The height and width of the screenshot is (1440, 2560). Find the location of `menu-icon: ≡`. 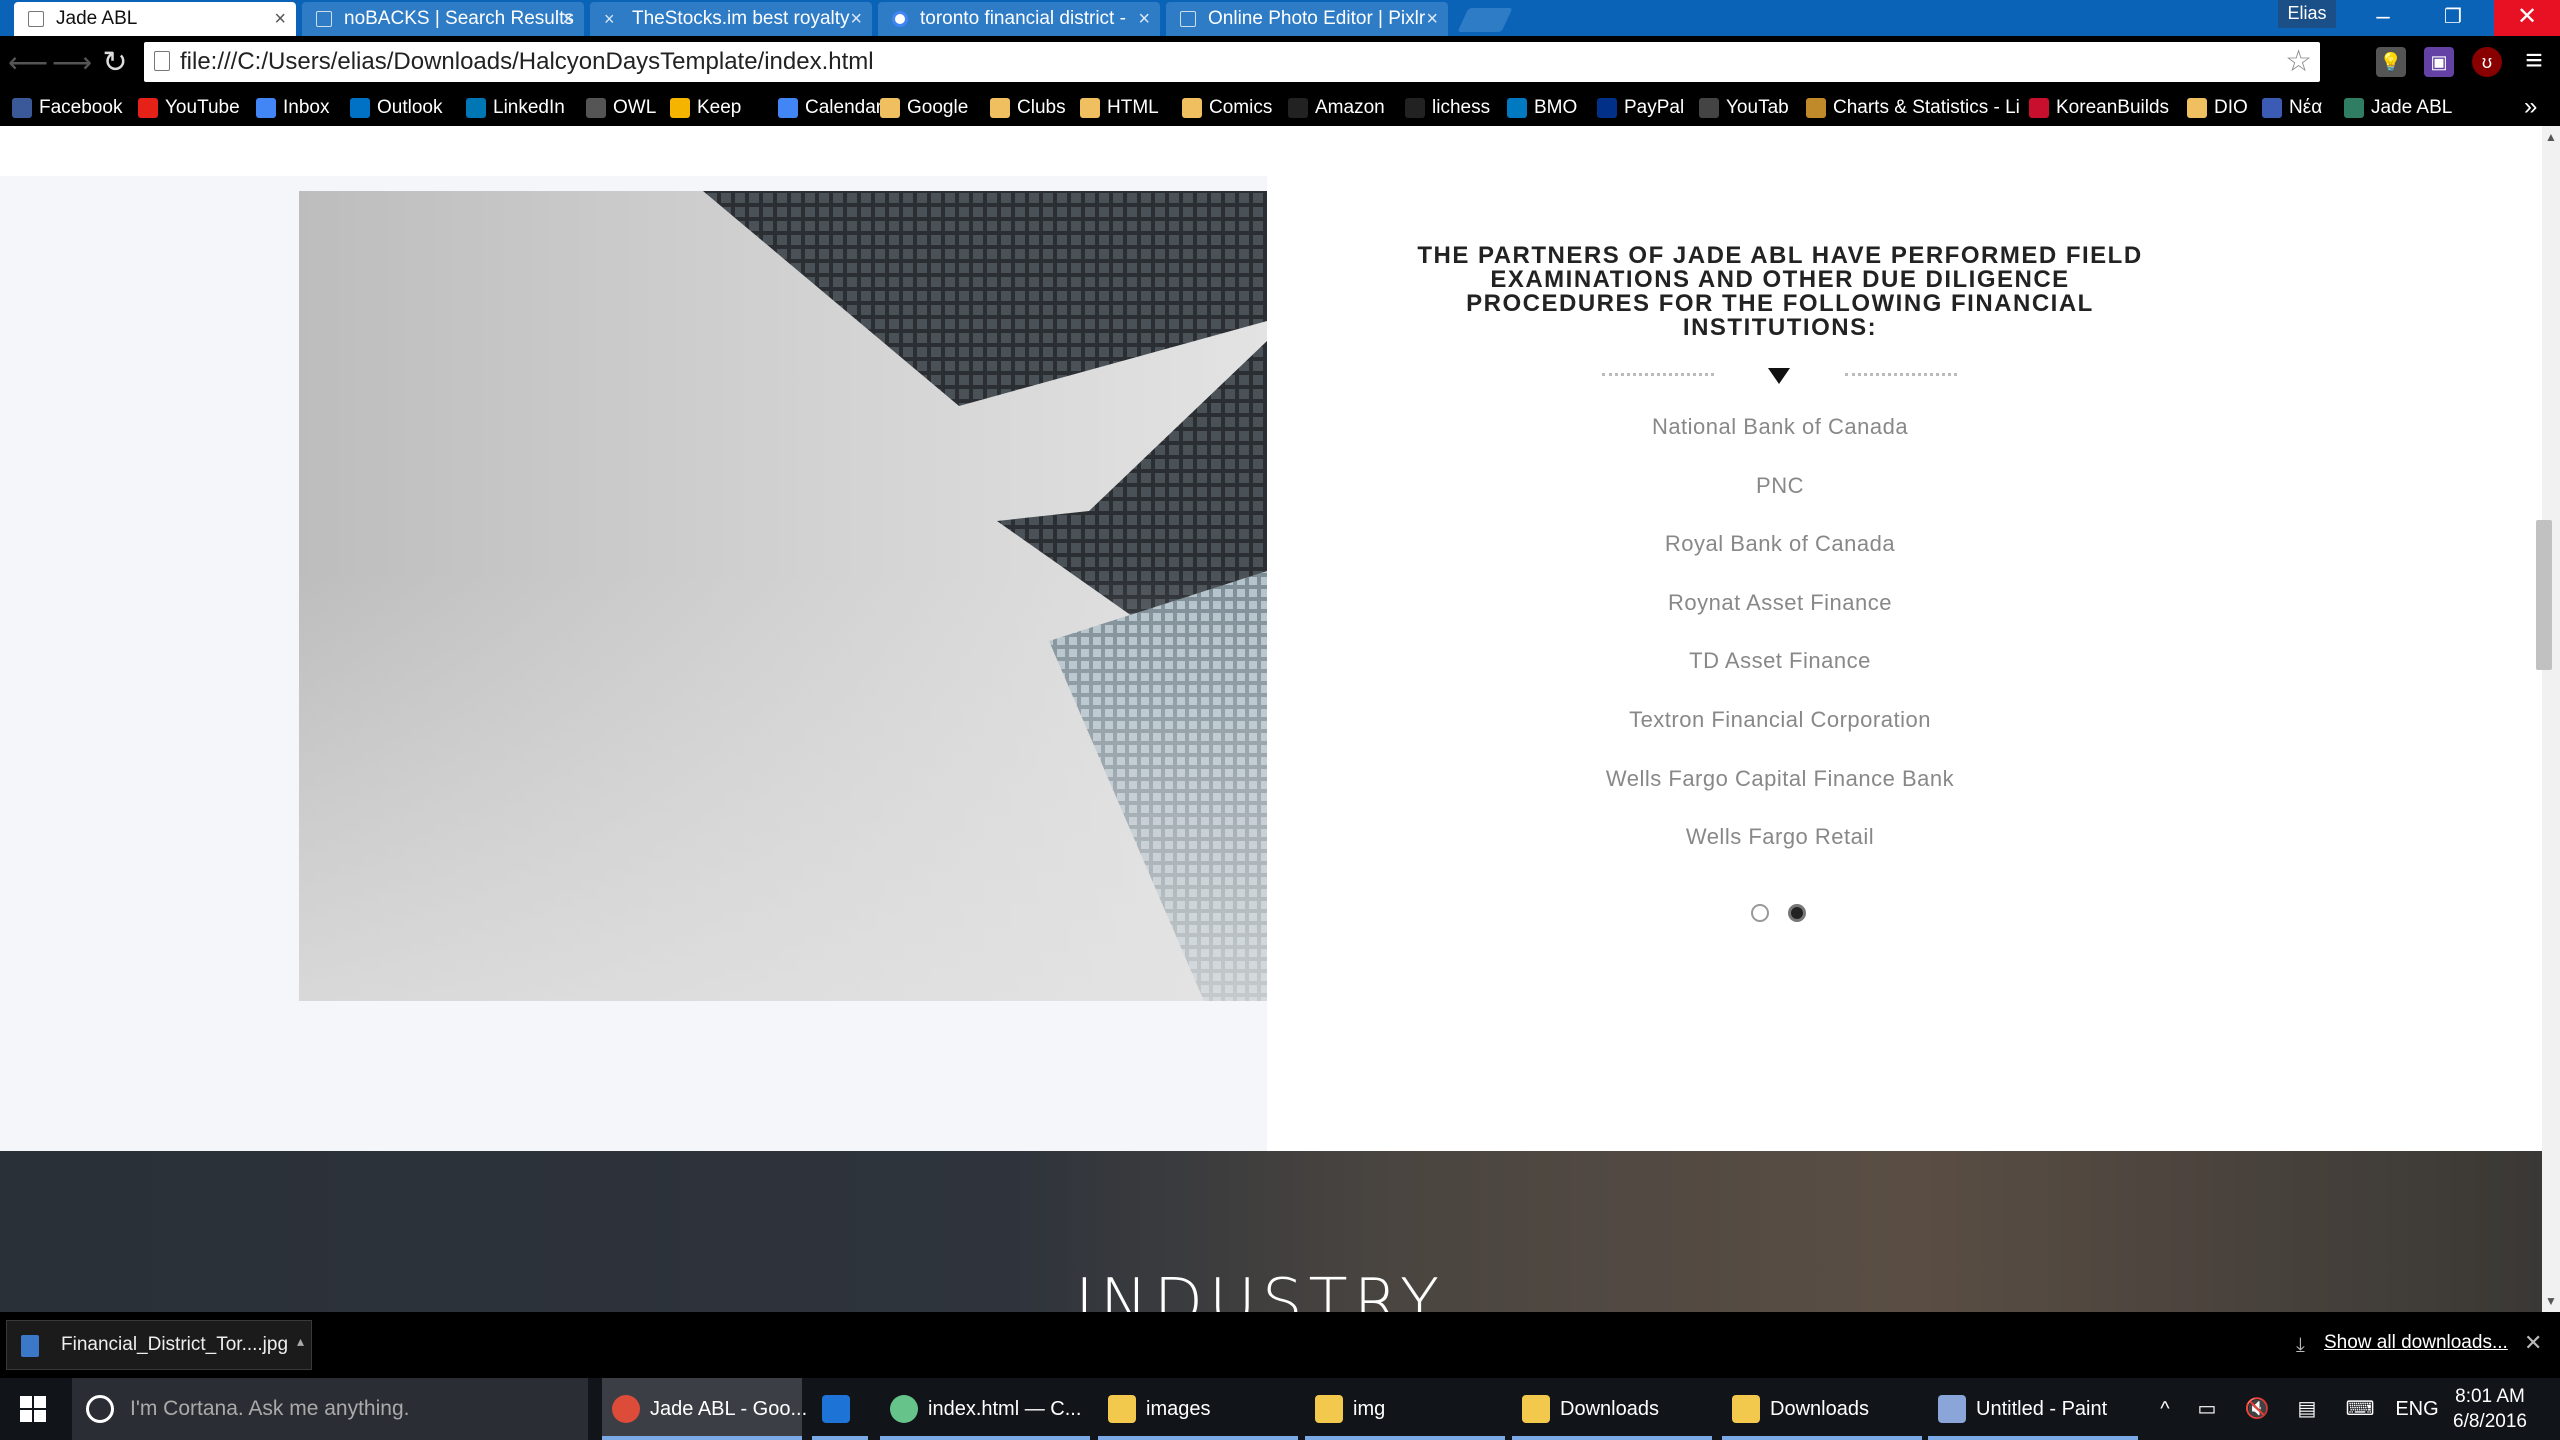

menu-icon: ≡ is located at coordinates (2534, 62).